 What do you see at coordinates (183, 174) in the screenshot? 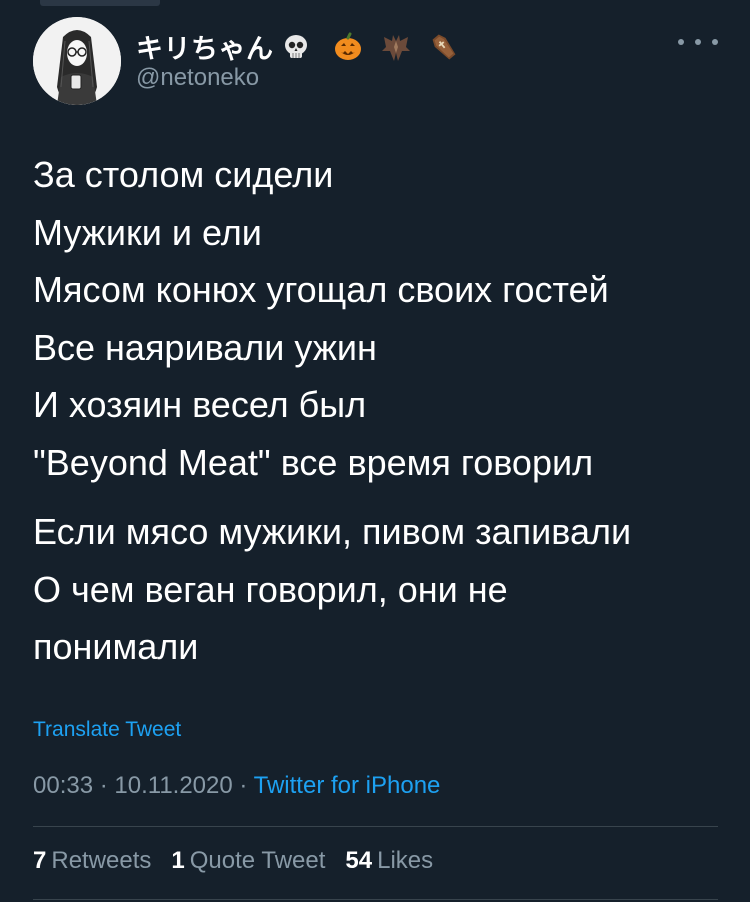
I see `tweet-line: За столом сидели` at bounding box center [183, 174].